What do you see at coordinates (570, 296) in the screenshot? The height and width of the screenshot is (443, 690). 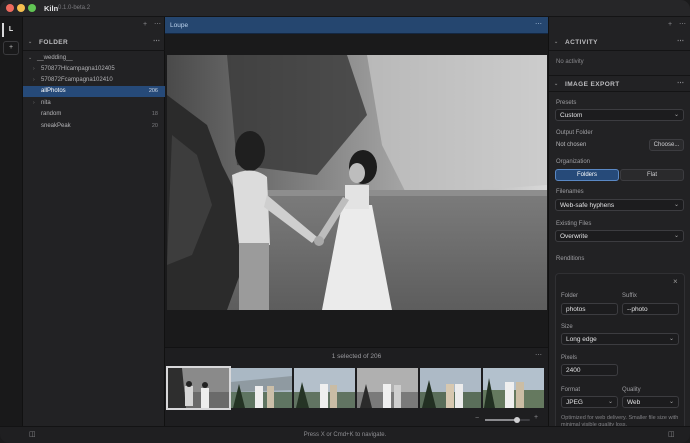 I see `rendition-folder-label: Folder` at bounding box center [570, 296].